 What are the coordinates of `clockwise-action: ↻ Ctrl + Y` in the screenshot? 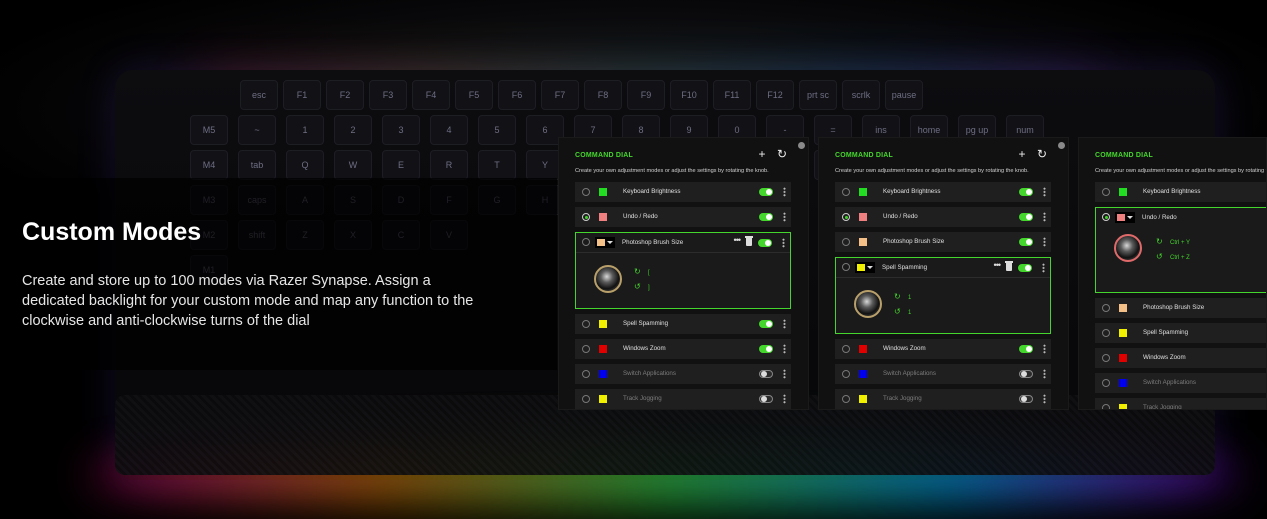 It's located at (1173, 241).